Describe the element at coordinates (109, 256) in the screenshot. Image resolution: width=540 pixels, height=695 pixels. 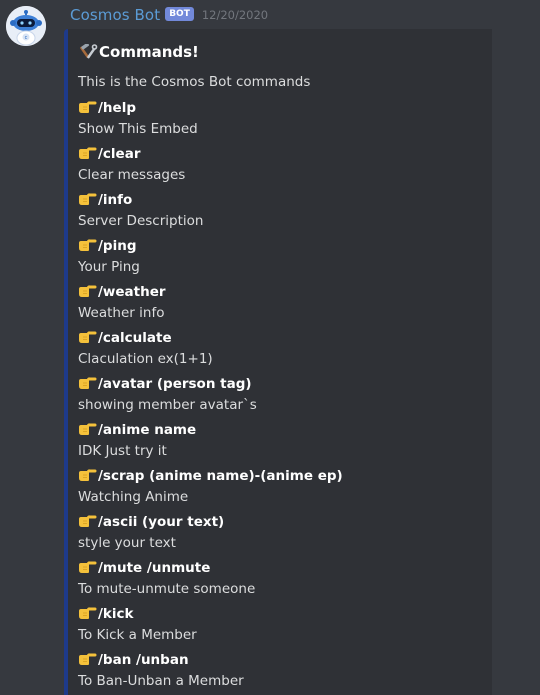
I see `embed-field: /ping Your Ping` at that location.